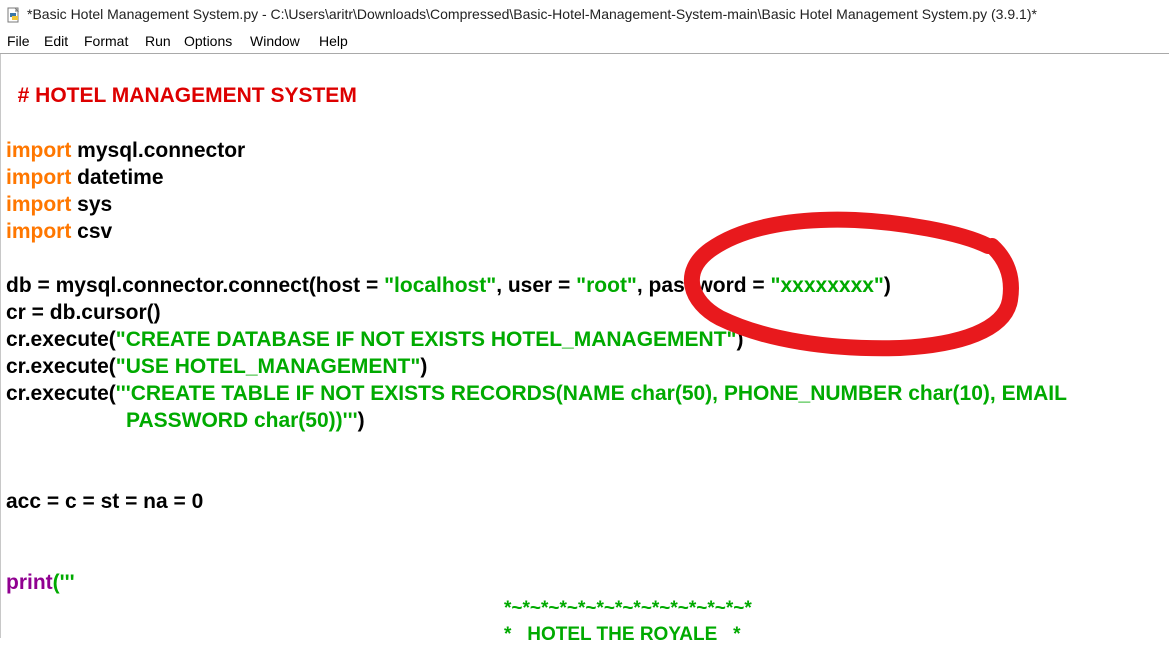 The height and width of the screenshot is (648, 1169). Describe the element at coordinates (106, 41) in the screenshot. I see `menu-format: Format` at that location.